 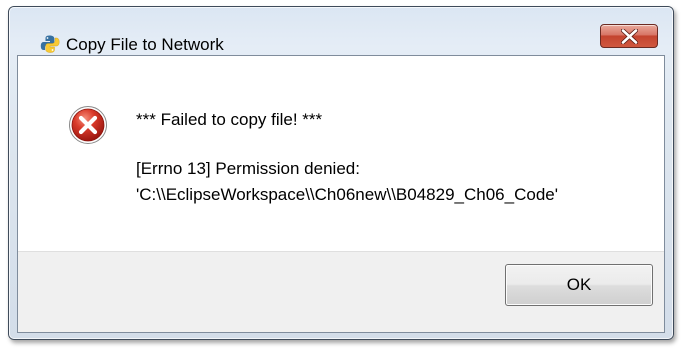 What do you see at coordinates (579, 285) in the screenshot?
I see `ok-button: OK` at bounding box center [579, 285].